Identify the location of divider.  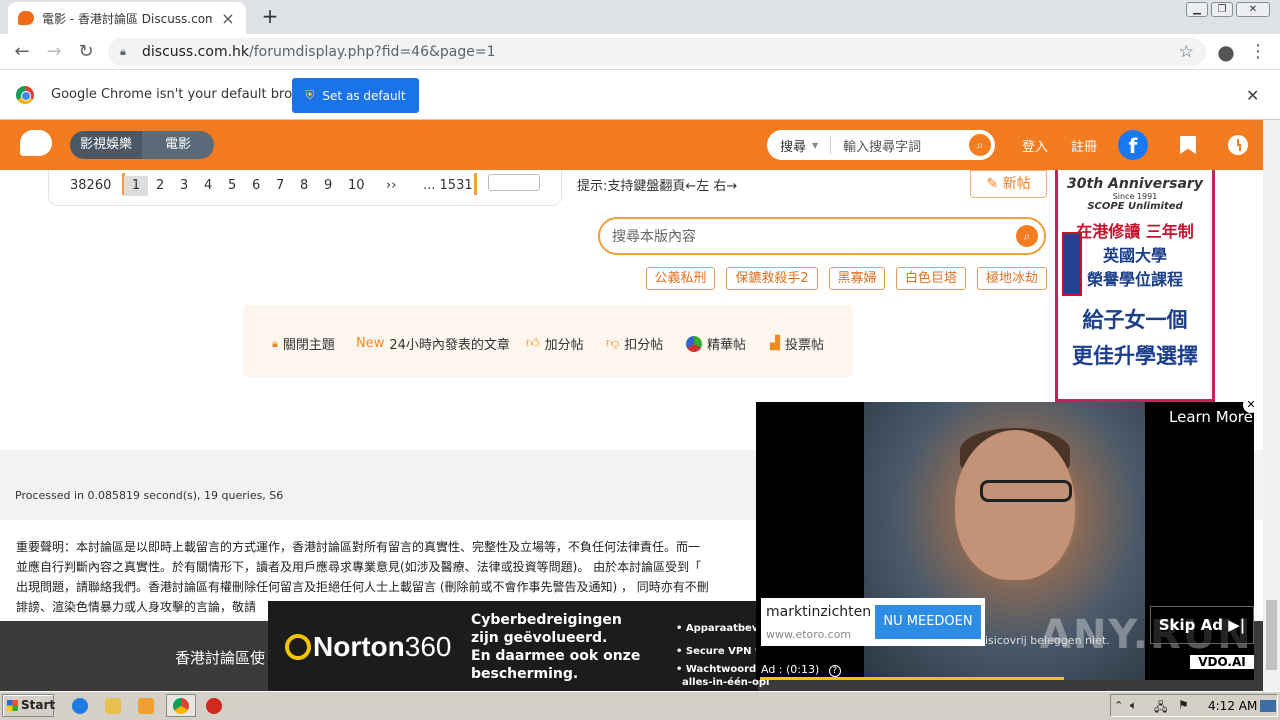
(831, 145).